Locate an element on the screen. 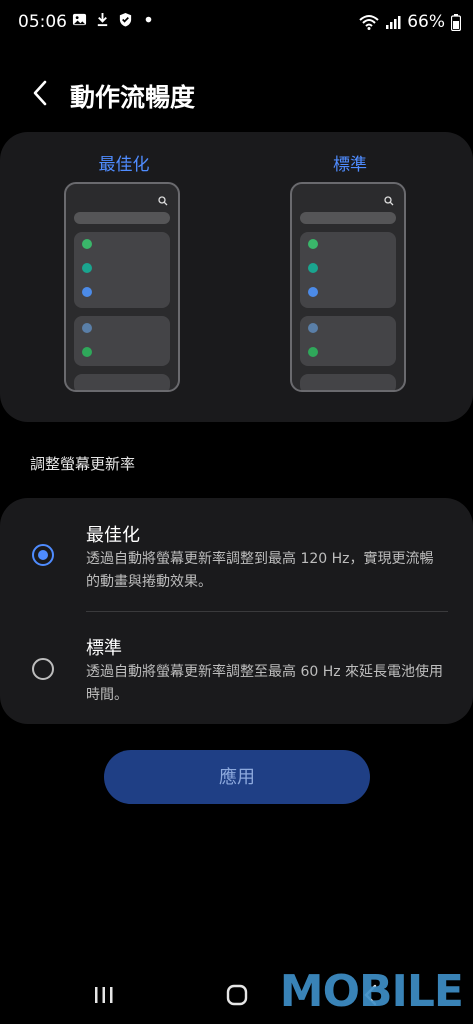 Image resolution: width=473 pixels, height=1024 pixels. recents-icon is located at coordinates (104, 995).